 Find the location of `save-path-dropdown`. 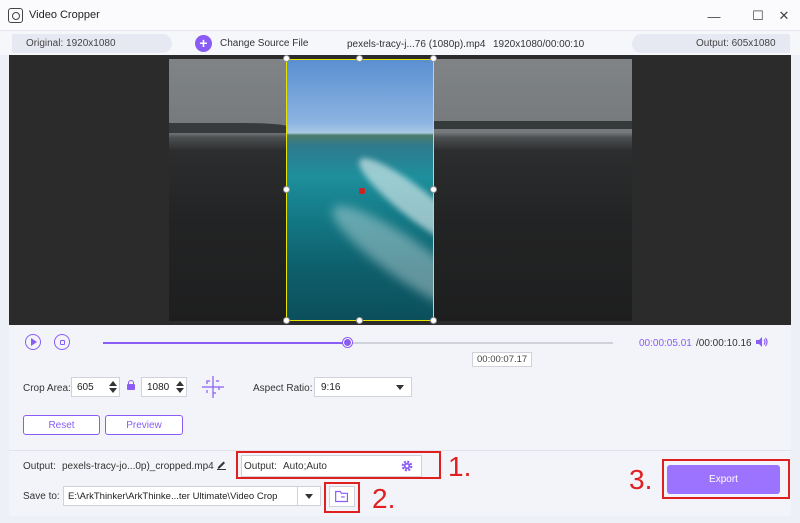

save-path-dropdown is located at coordinates (309, 496).